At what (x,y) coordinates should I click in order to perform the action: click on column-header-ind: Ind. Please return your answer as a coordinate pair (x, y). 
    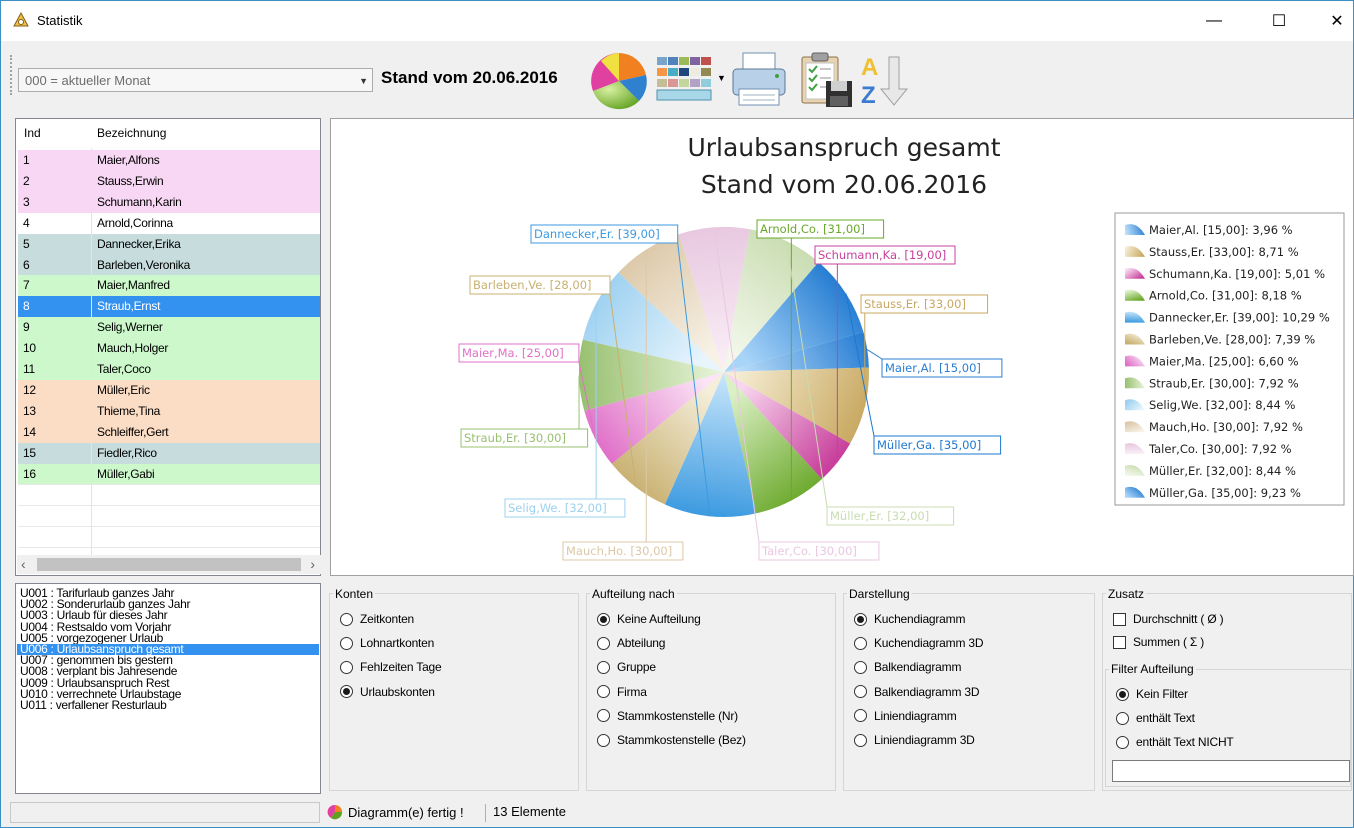
    Looking at the image, I should click on (32, 133).